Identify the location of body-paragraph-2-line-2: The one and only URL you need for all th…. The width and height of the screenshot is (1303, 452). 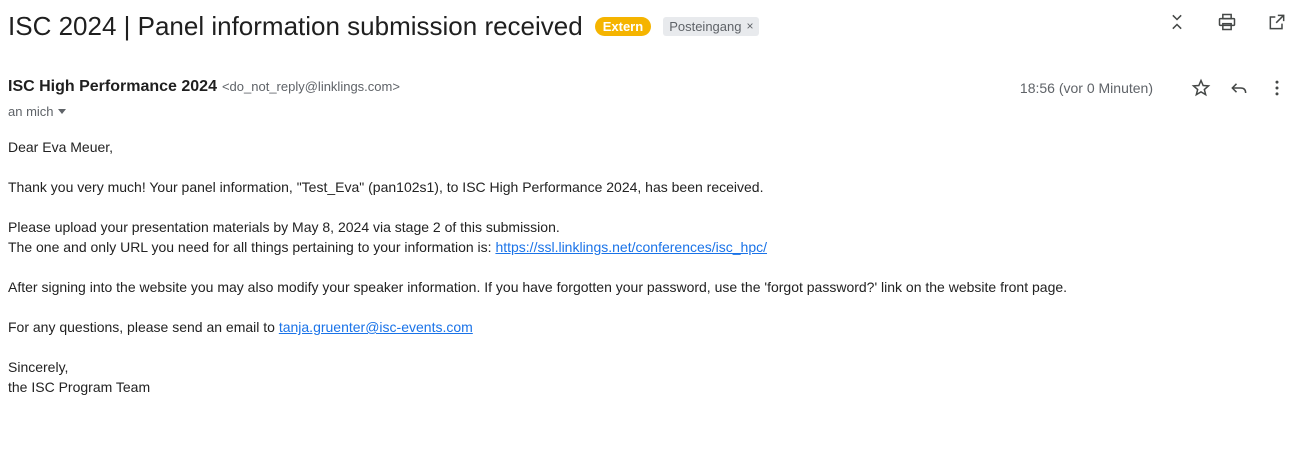
(537, 247).